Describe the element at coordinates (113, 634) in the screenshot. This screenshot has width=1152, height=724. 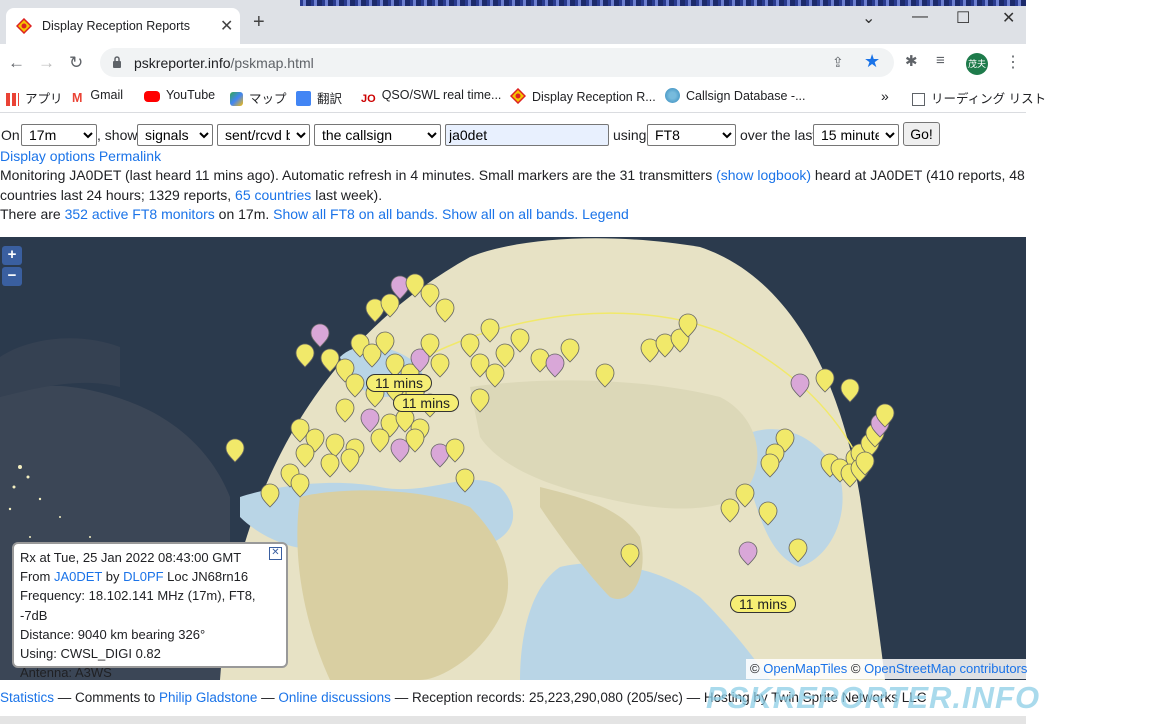
I see `popup-distance: Distance: 9040 km bearing 326°` at that location.